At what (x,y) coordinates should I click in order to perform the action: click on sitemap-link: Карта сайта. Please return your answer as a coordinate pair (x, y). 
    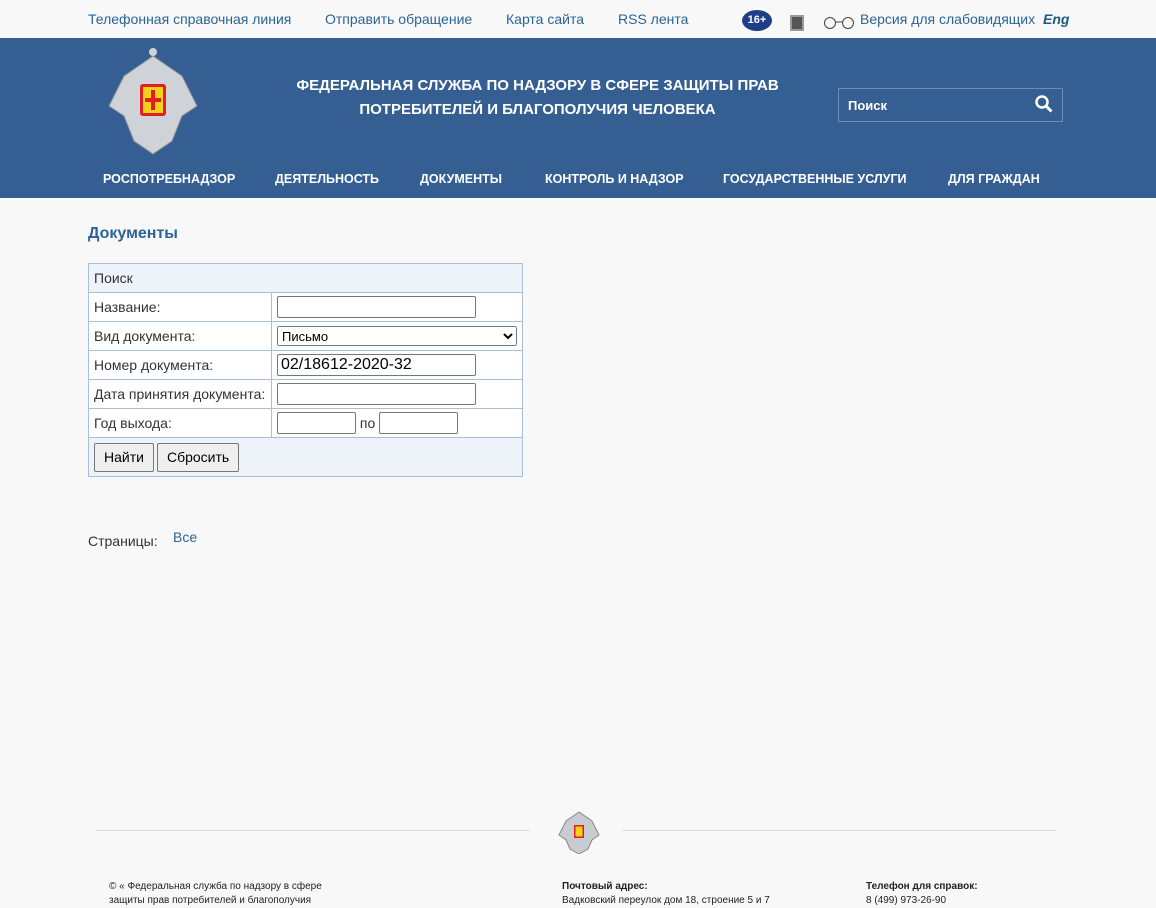
    Looking at the image, I should click on (545, 19).